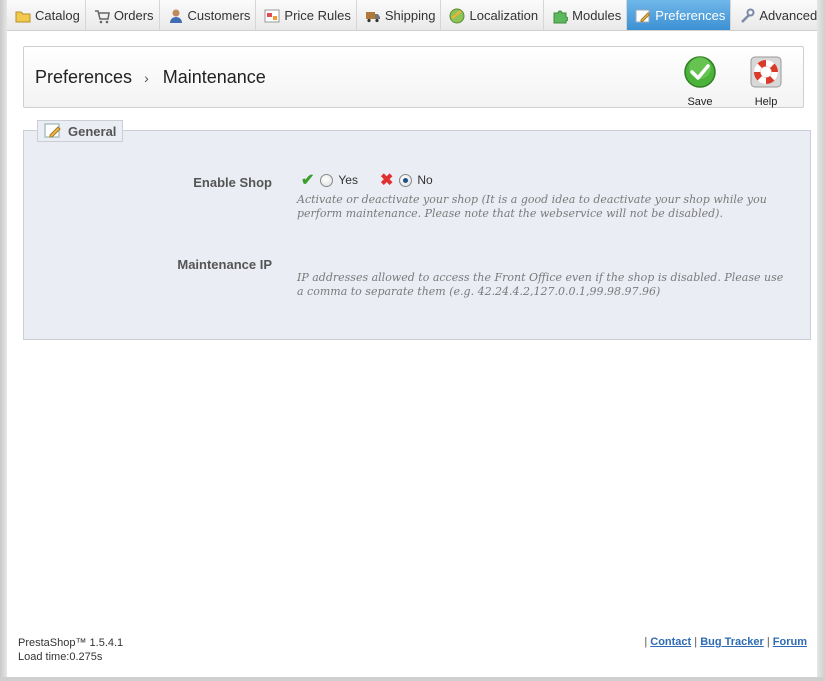 The image size is (825, 681). What do you see at coordinates (790, 642) in the screenshot?
I see `forum-link: Forum` at bounding box center [790, 642].